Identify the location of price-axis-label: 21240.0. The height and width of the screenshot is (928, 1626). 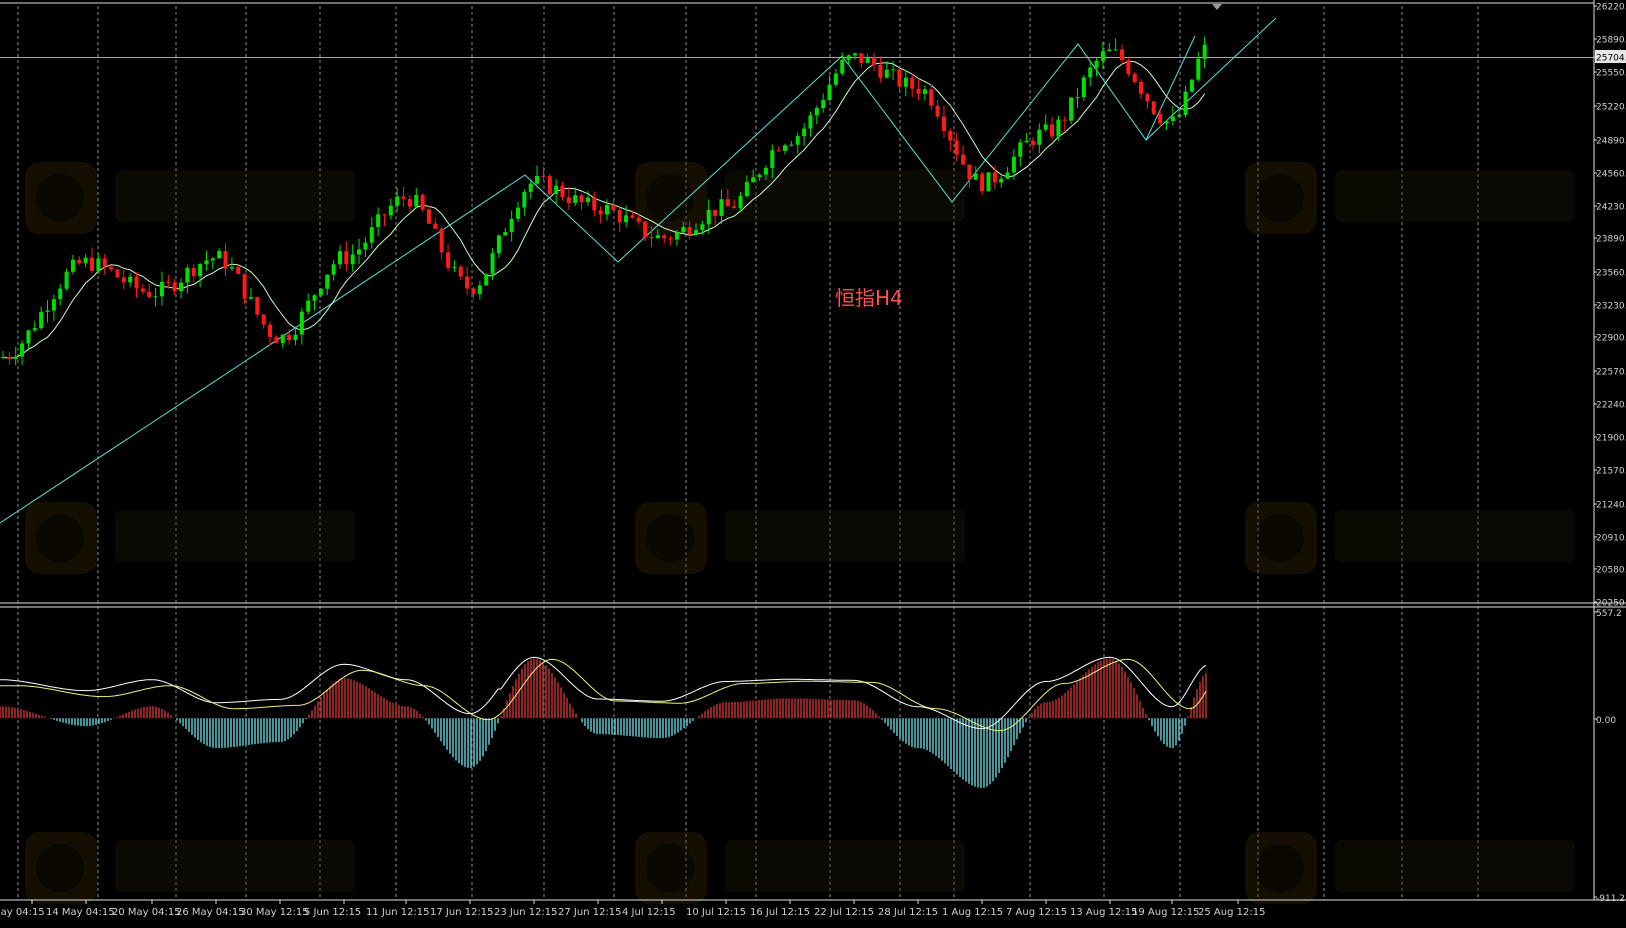
(1611, 506).